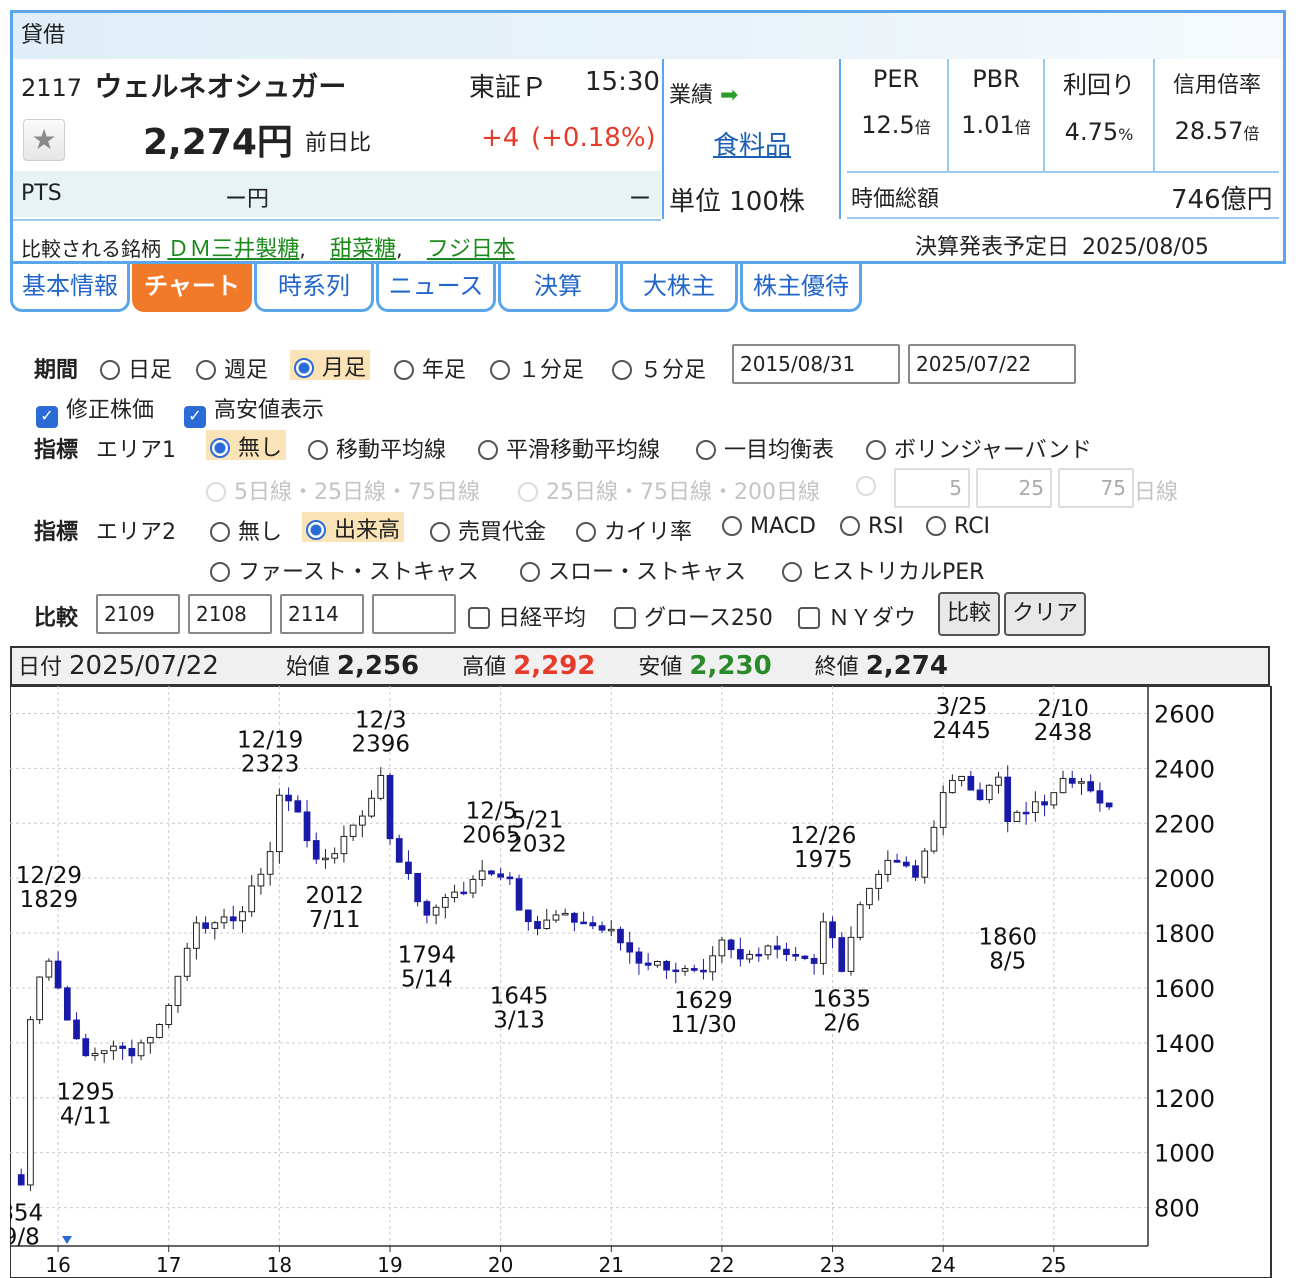  I want to click on period-monthly-radio: 月足, so click(330, 365).